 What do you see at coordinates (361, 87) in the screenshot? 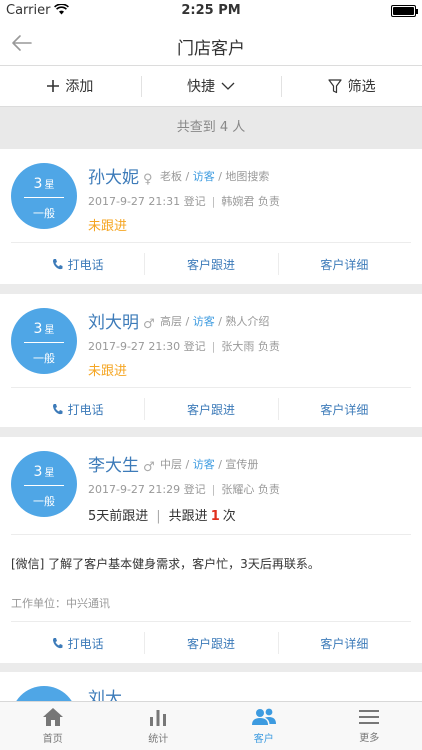
I see `filter-label: 筛选` at bounding box center [361, 87].